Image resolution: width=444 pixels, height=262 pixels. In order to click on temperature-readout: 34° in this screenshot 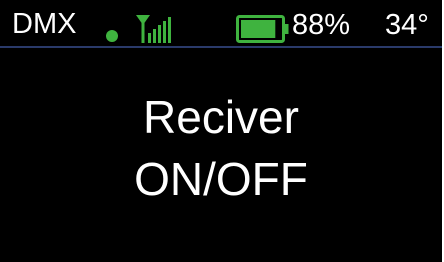, I will do `click(407, 25)`.